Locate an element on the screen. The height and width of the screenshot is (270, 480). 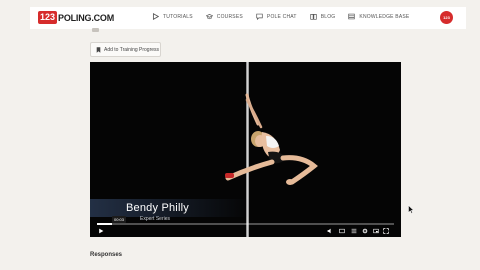
nav-item-knowledge-base: KNOWLEDGE BASE is located at coordinates (378, 16).